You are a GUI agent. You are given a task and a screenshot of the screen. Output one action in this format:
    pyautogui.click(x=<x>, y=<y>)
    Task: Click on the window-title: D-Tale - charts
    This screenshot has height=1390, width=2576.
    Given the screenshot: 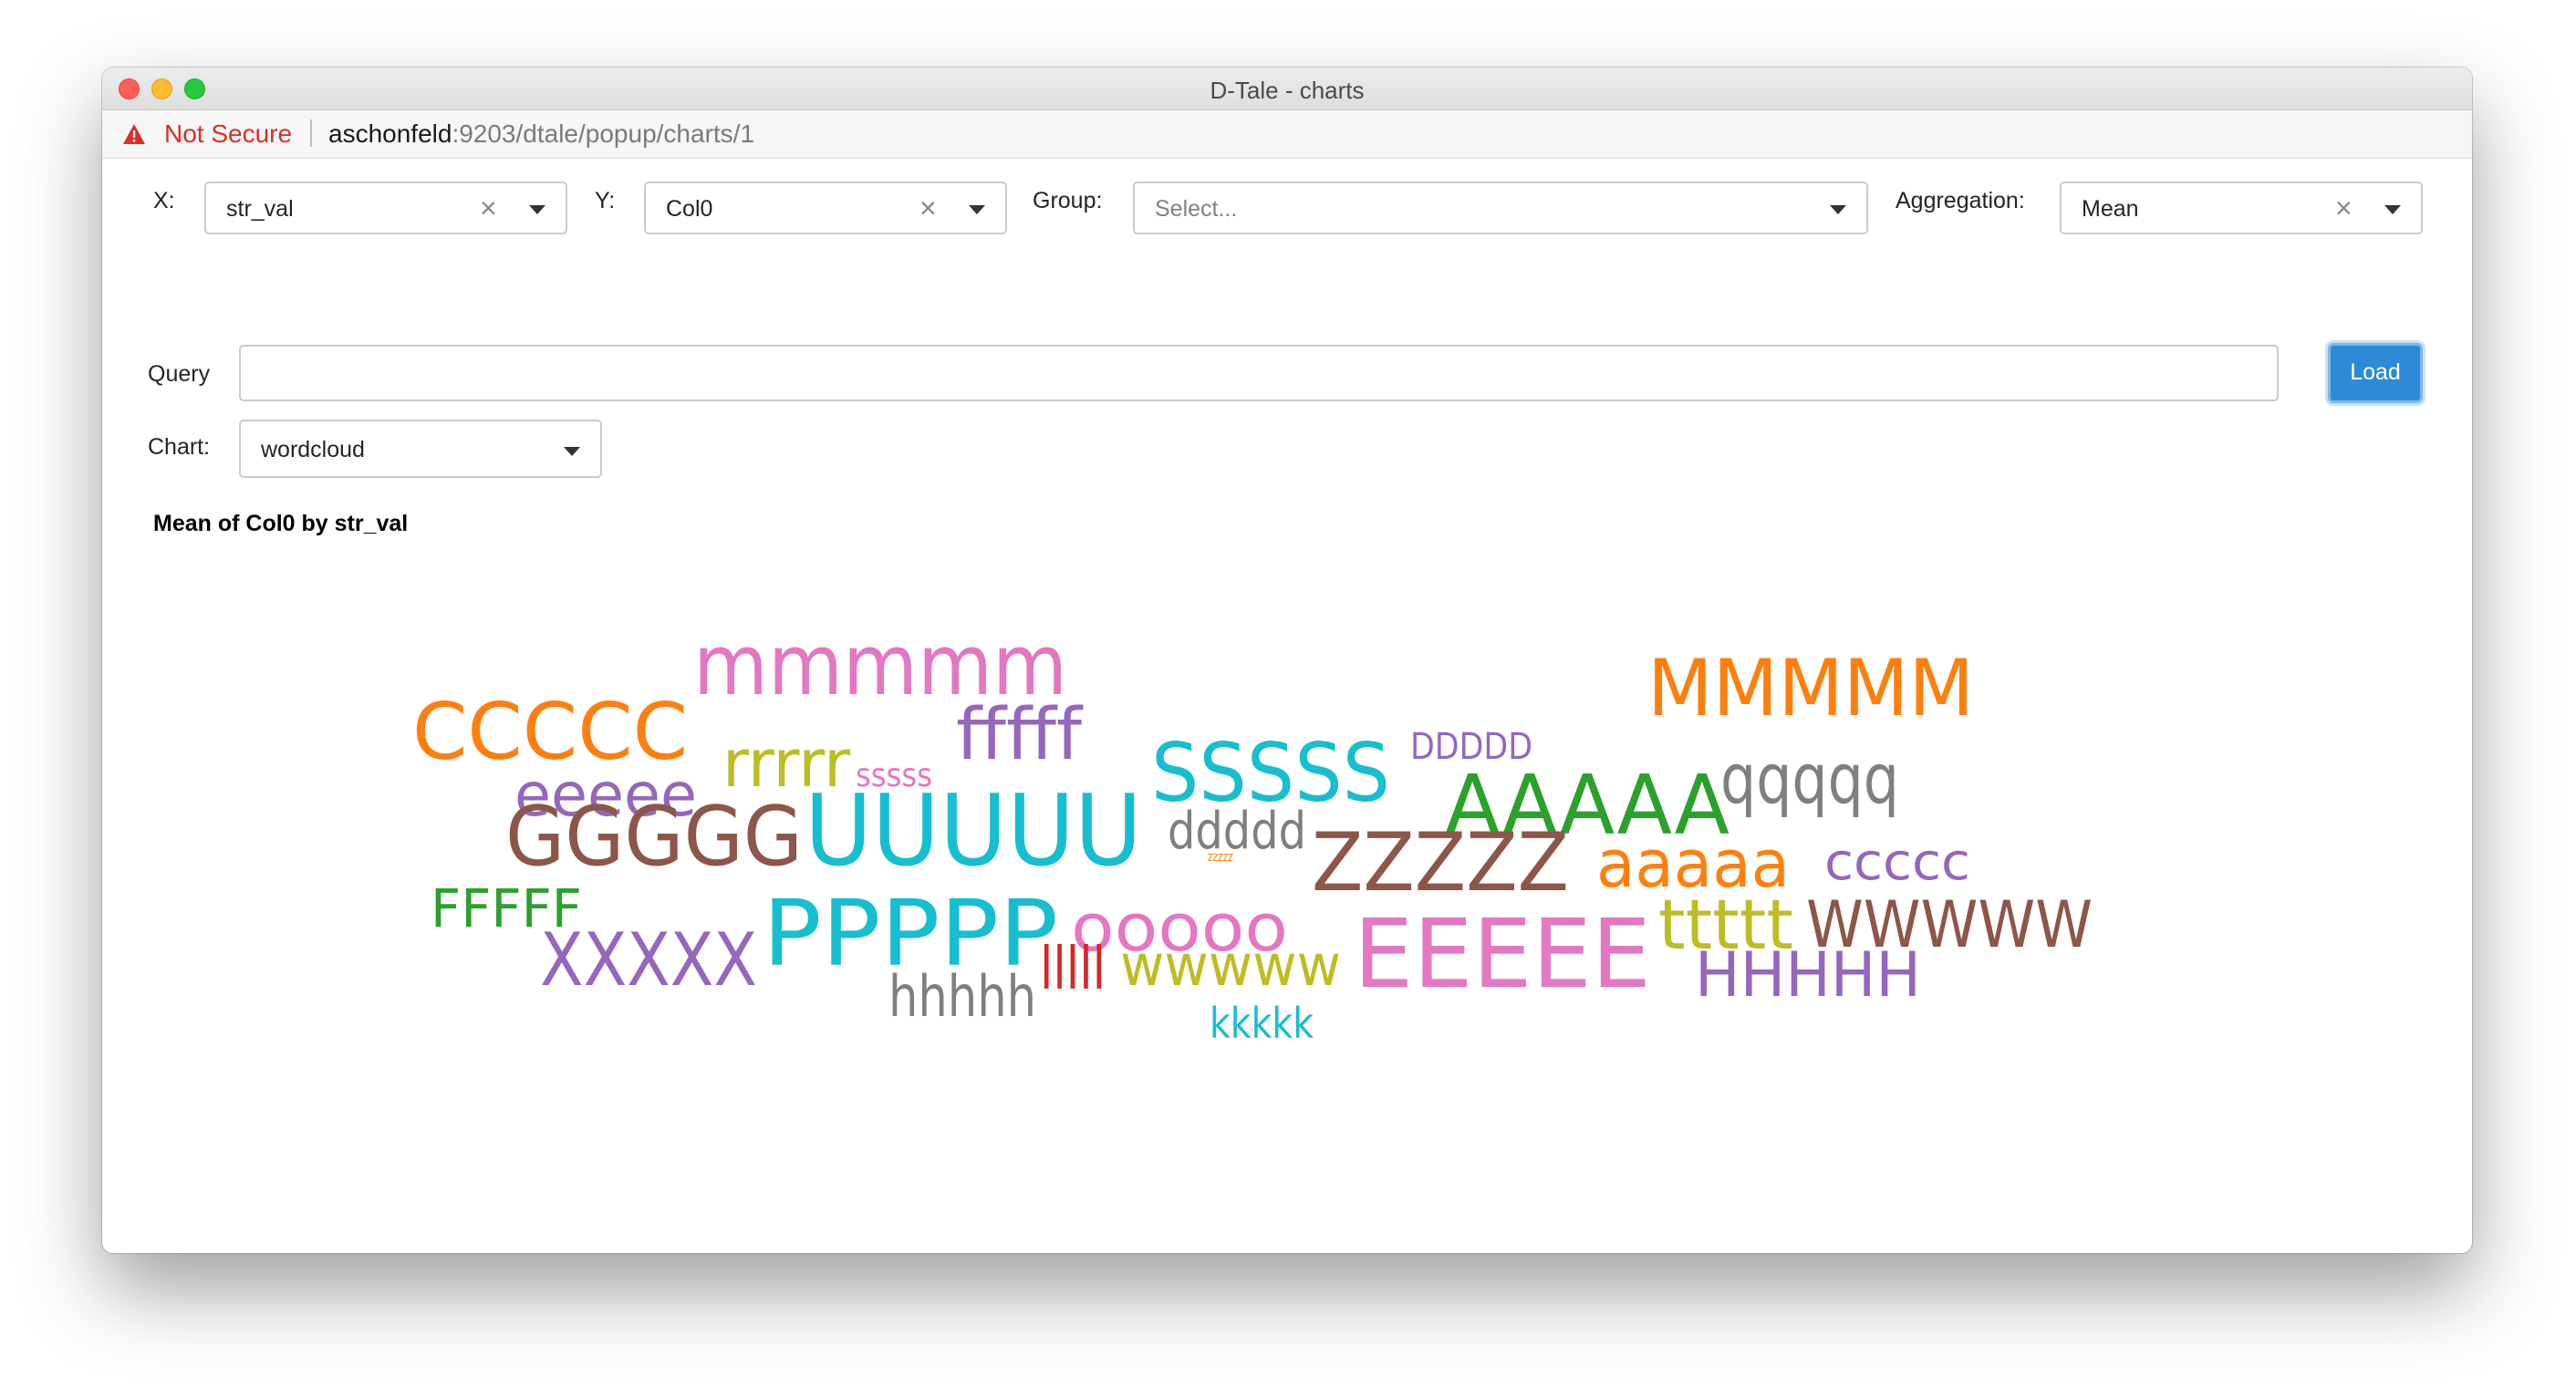 What is the action you would take?
    pyautogui.click(x=1287, y=90)
    